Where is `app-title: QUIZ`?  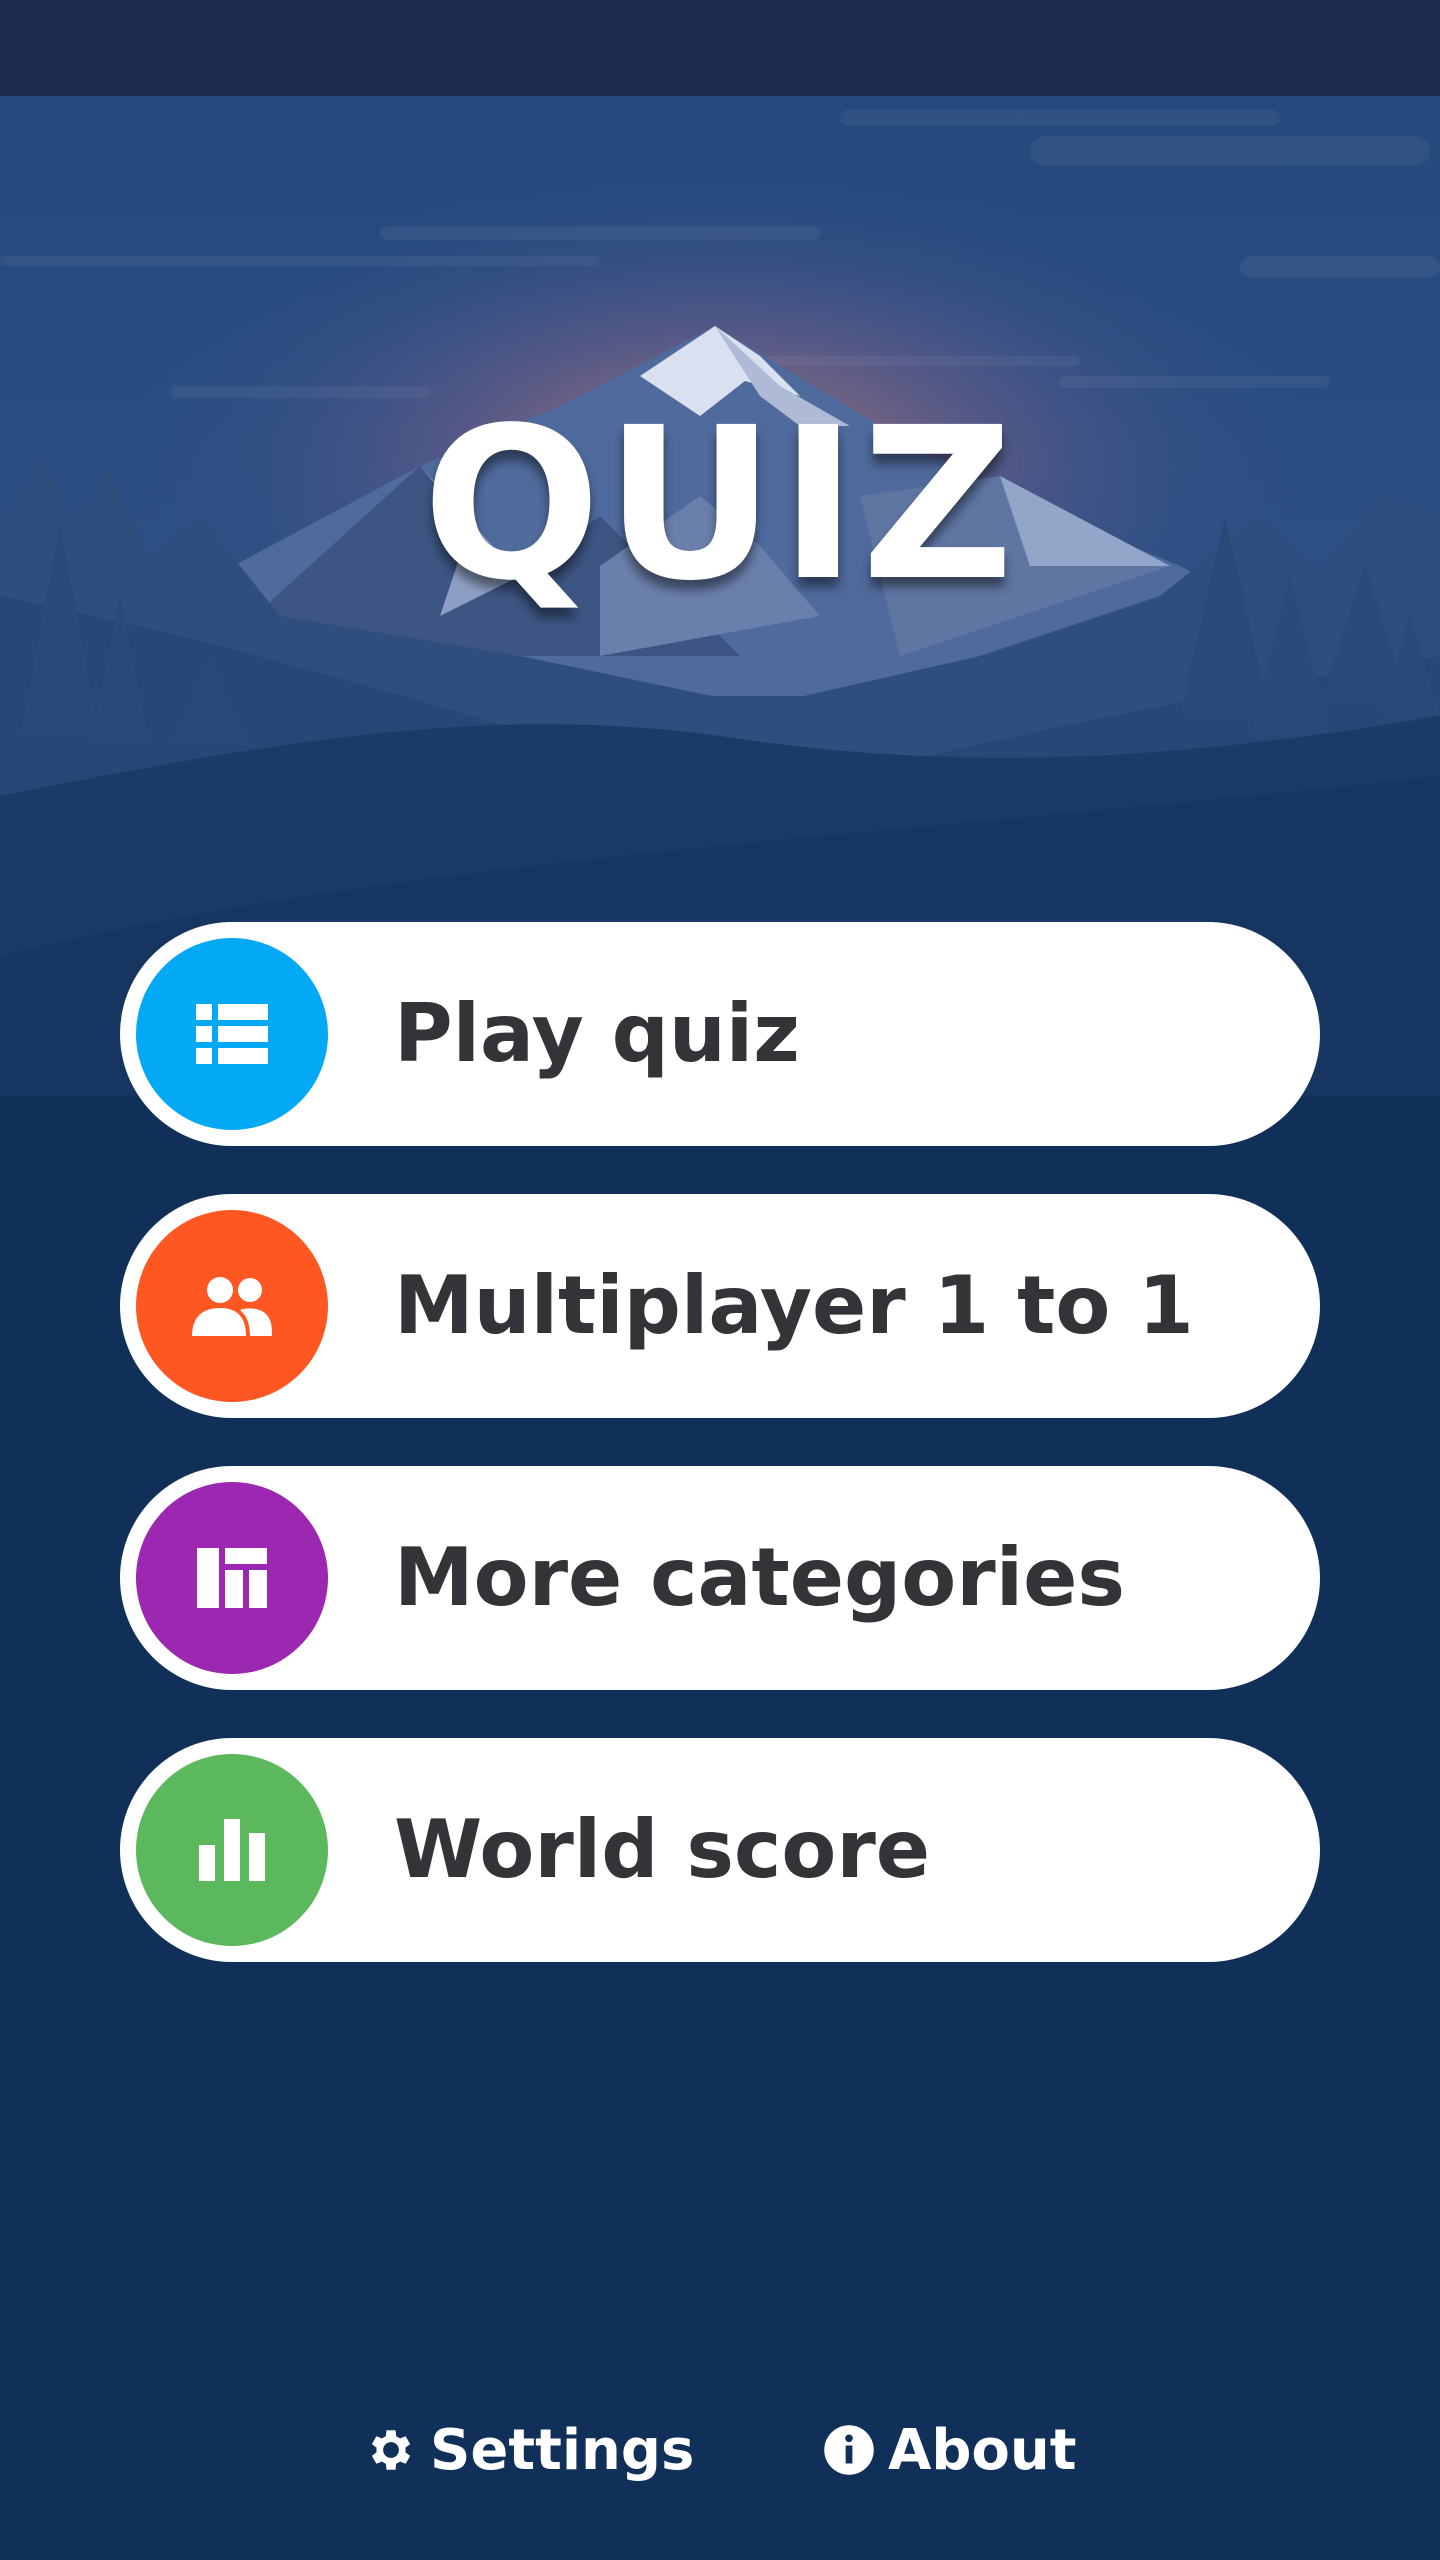 app-title: QUIZ is located at coordinates (720, 504).